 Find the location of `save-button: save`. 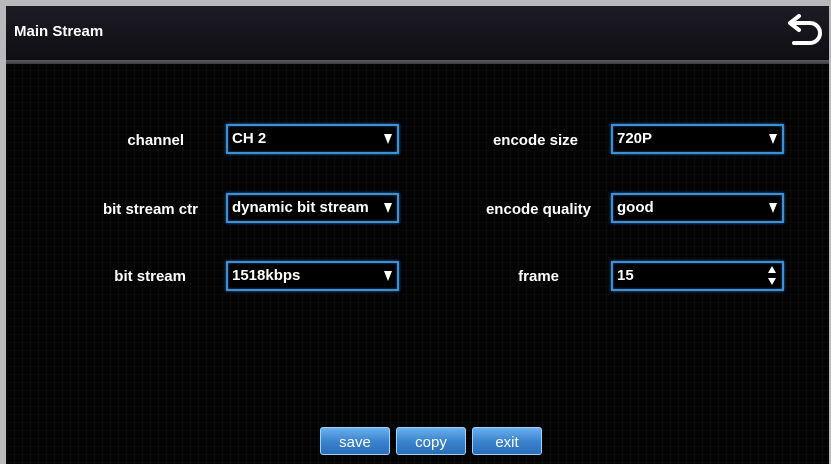

save-button: save is located at coordinates (355, 441).